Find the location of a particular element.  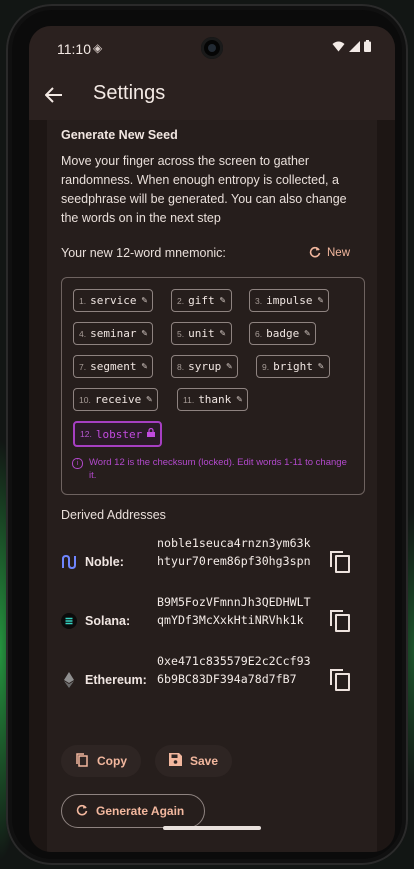

word-text: service is located at coordinates (113, 300).